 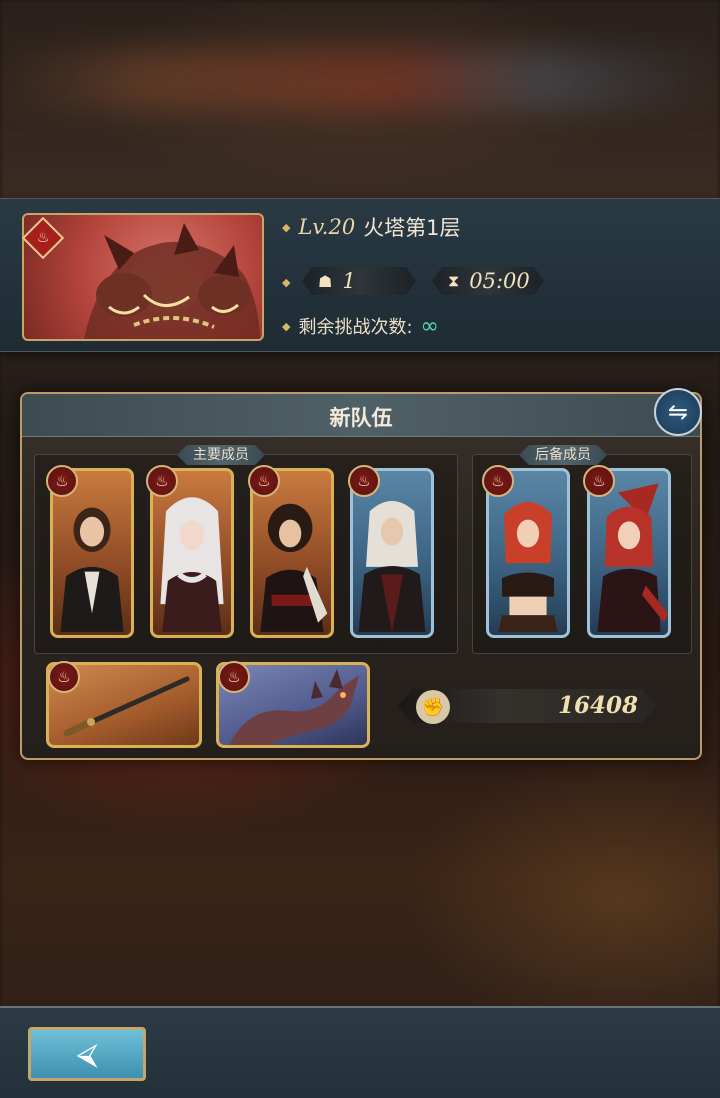 What do you see at coordinates (355, 327) in the screenshot?
I see `remaining-label: 剩余挑战次数:` at bounding box center [355, 327].